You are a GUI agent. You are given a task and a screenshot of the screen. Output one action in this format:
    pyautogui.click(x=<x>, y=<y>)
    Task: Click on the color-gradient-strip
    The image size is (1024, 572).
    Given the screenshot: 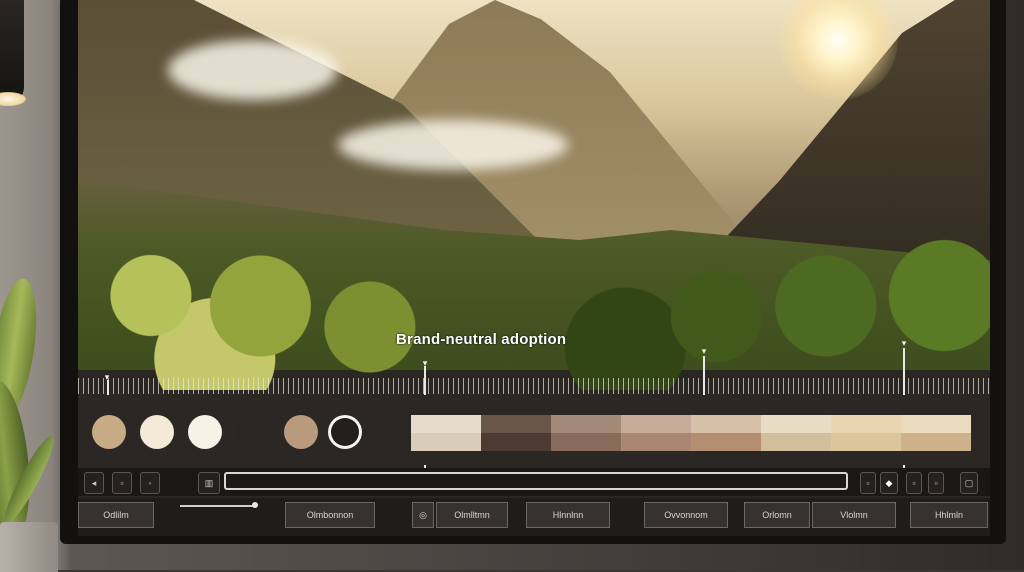 What is the action you would take?
    pyautogui.click(x=691, y=433)
    